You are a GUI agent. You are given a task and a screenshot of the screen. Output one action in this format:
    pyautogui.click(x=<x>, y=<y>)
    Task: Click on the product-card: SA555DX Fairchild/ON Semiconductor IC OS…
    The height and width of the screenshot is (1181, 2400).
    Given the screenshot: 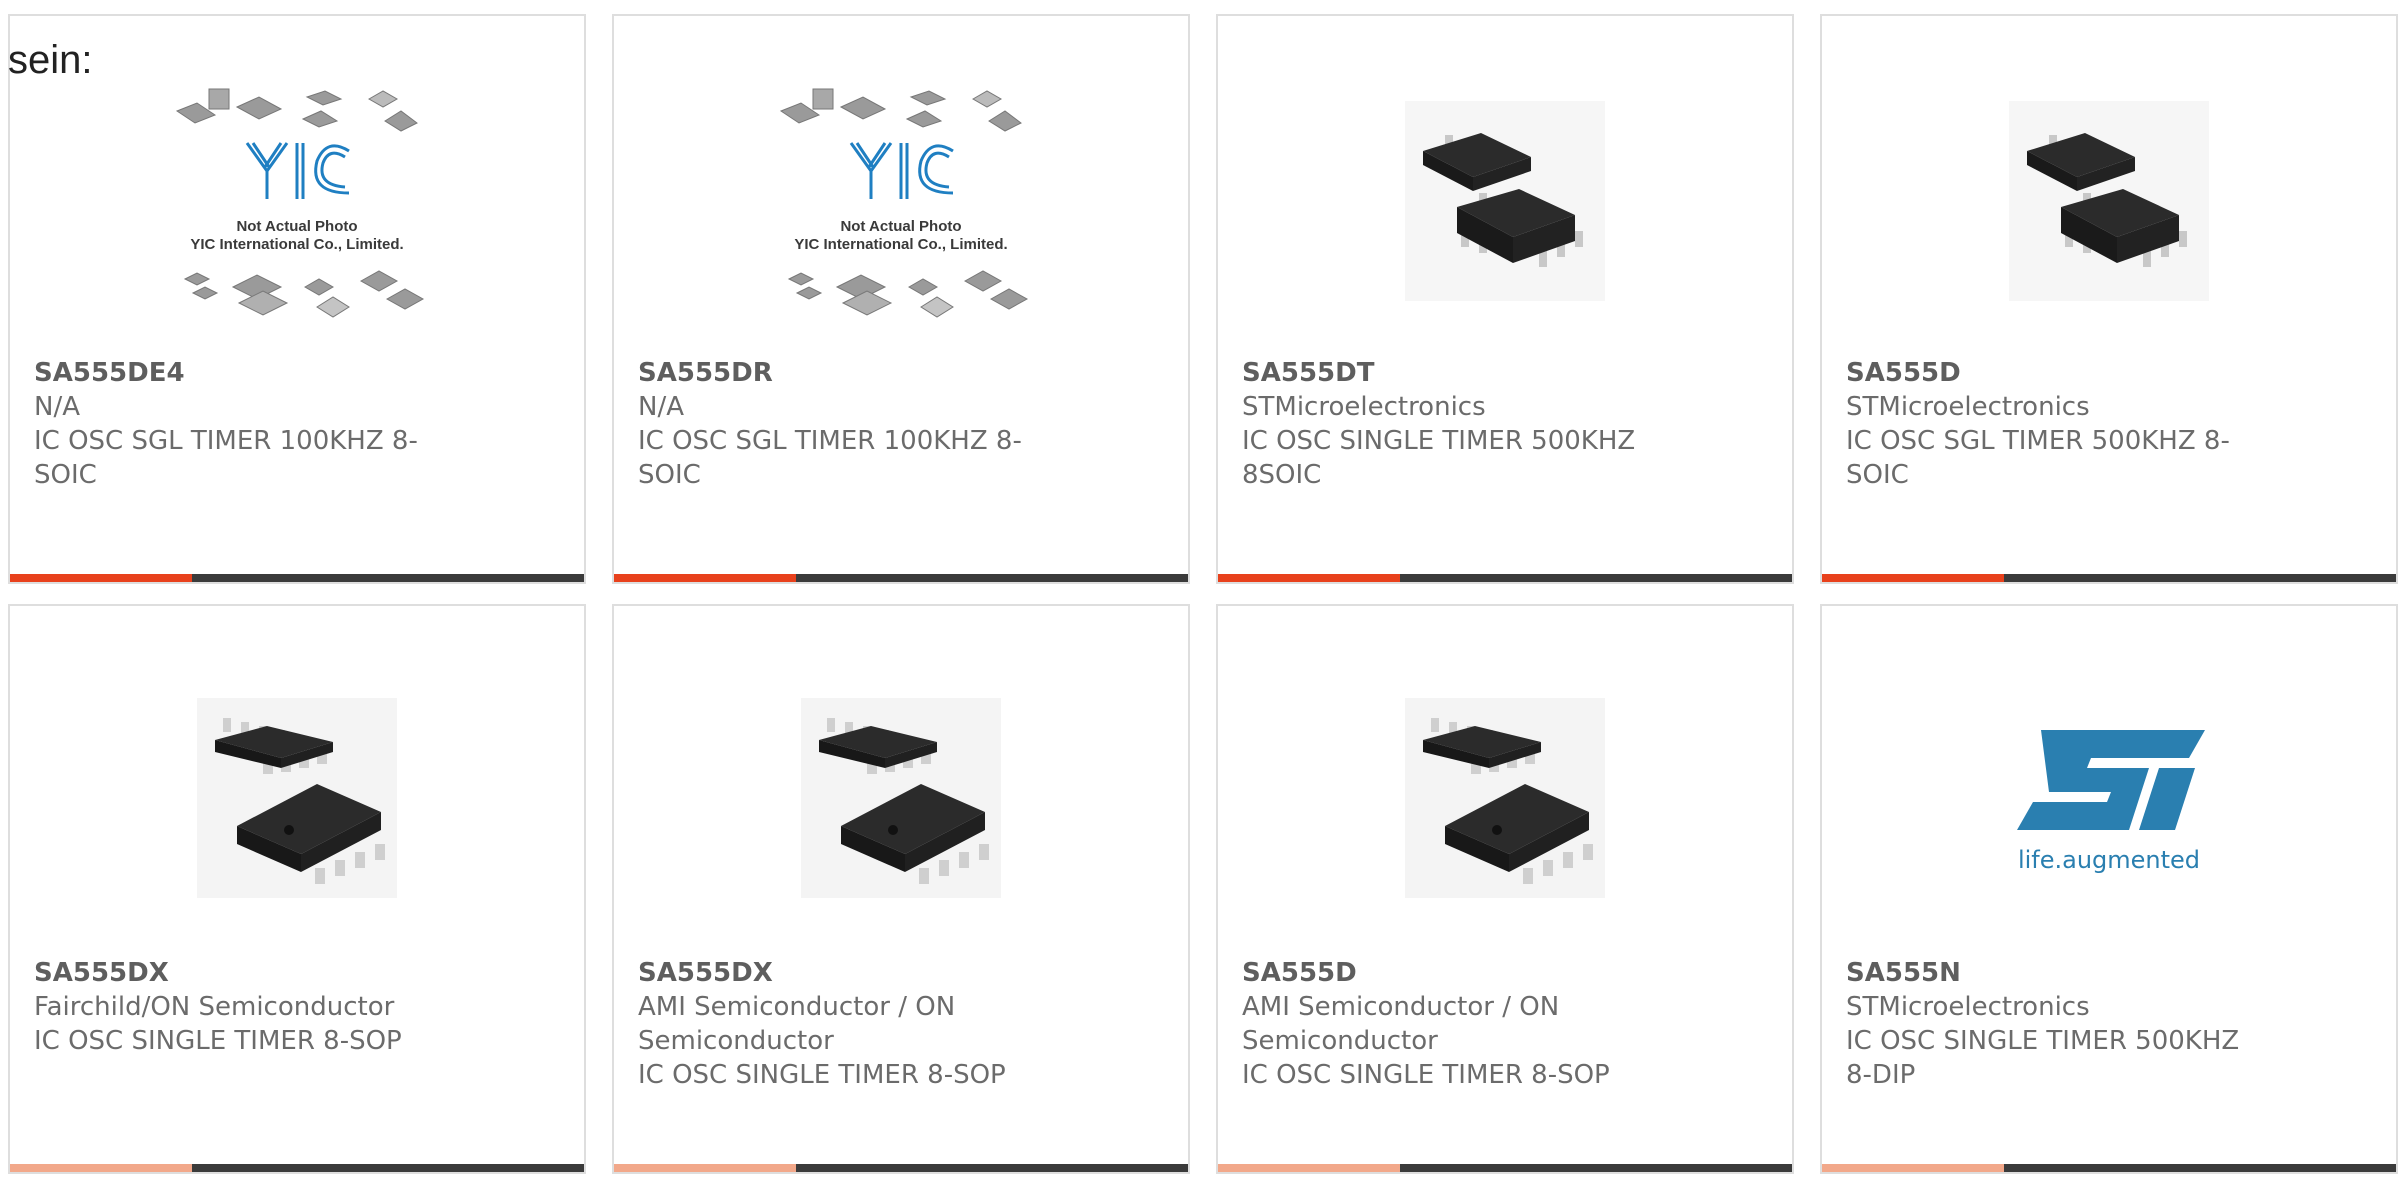 What is the action you would take?
    pyautogui.click(x=297, y=889)
    